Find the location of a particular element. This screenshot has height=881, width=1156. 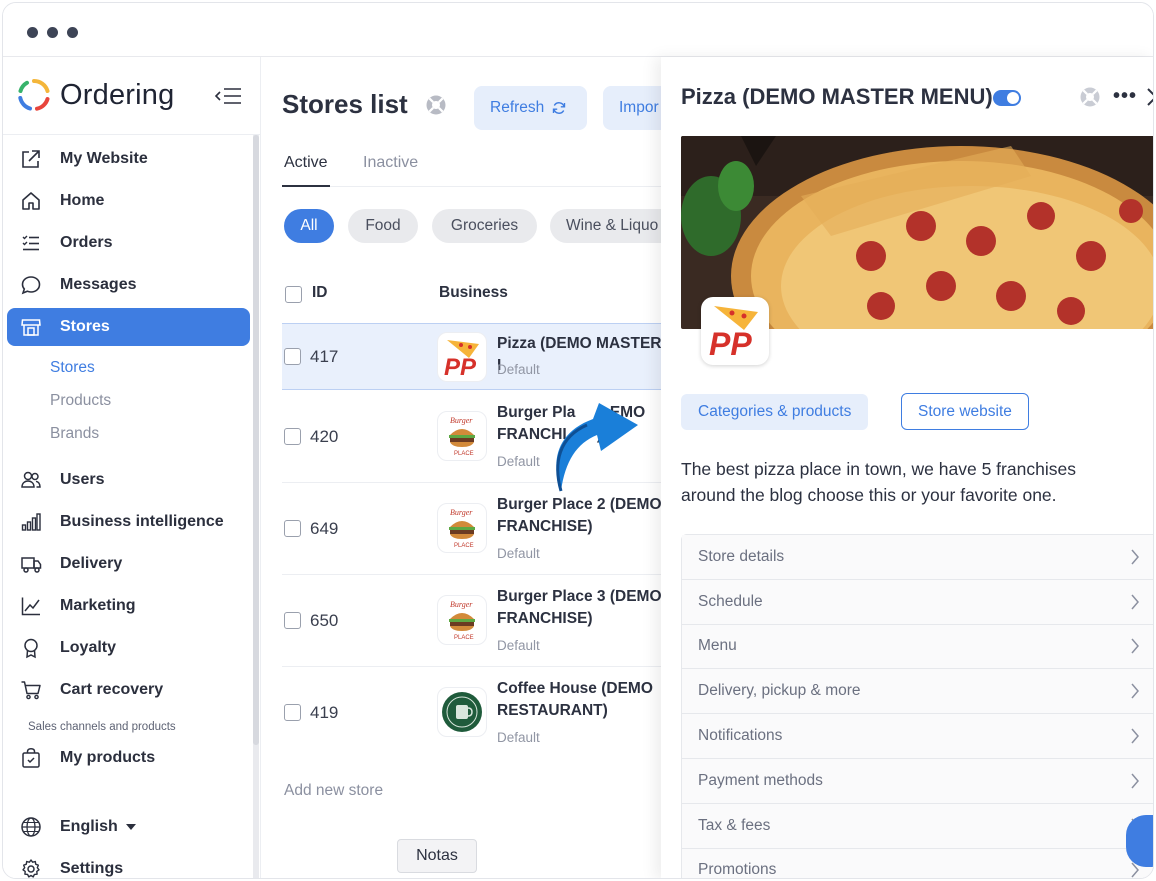

line-chart-icon is located at coordinates (31, 606).